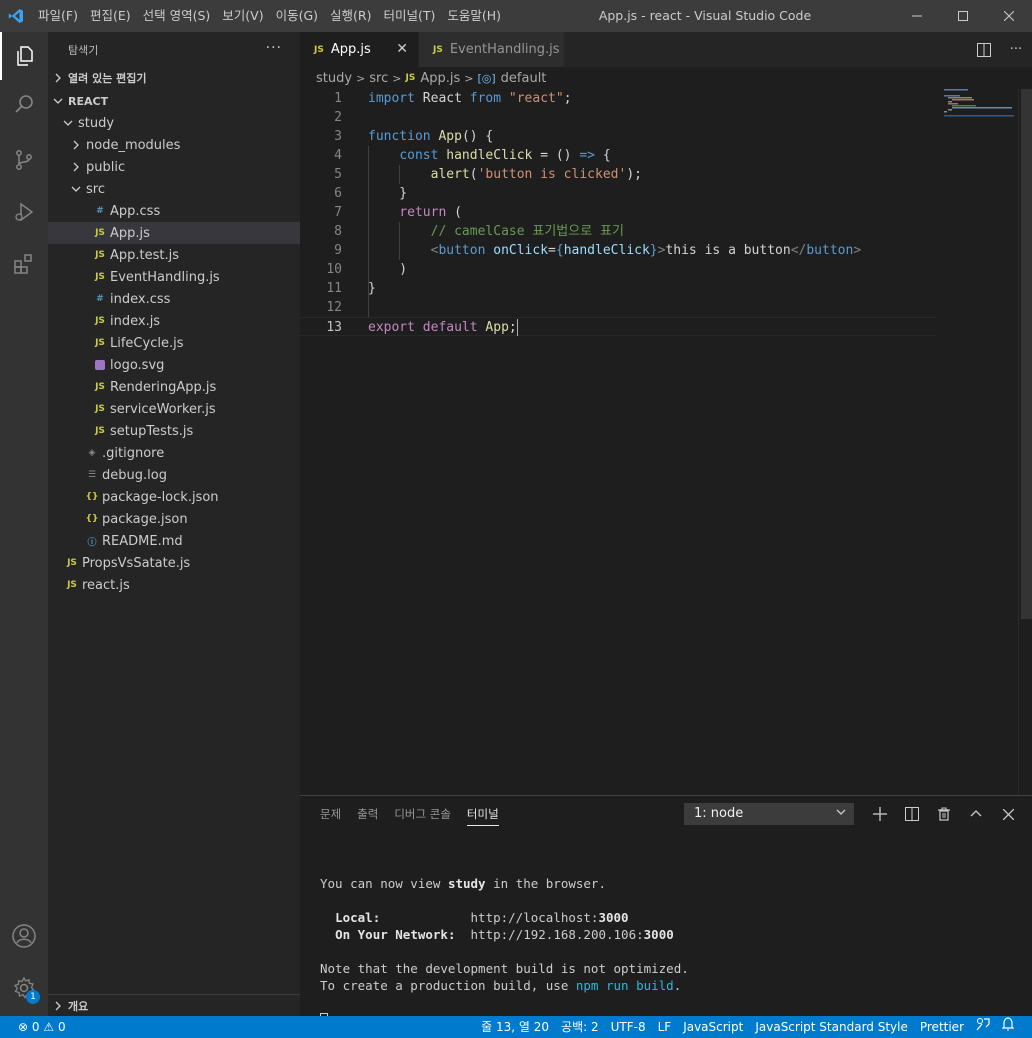  Describe the element at coordinates (559, 250) in the screenshot. I see `code-token: {` at that location.